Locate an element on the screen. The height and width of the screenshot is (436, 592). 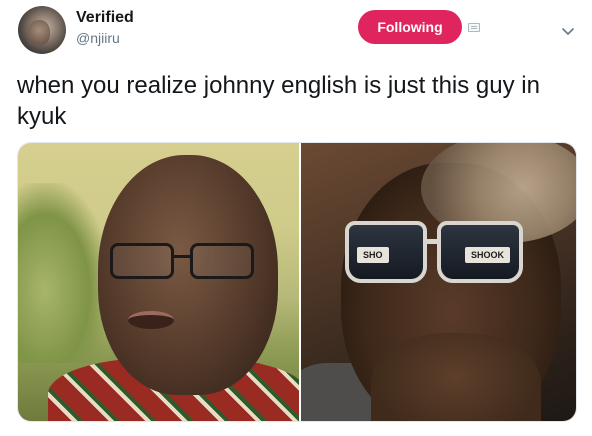
notification-icon is located at coordinates (474, 27).